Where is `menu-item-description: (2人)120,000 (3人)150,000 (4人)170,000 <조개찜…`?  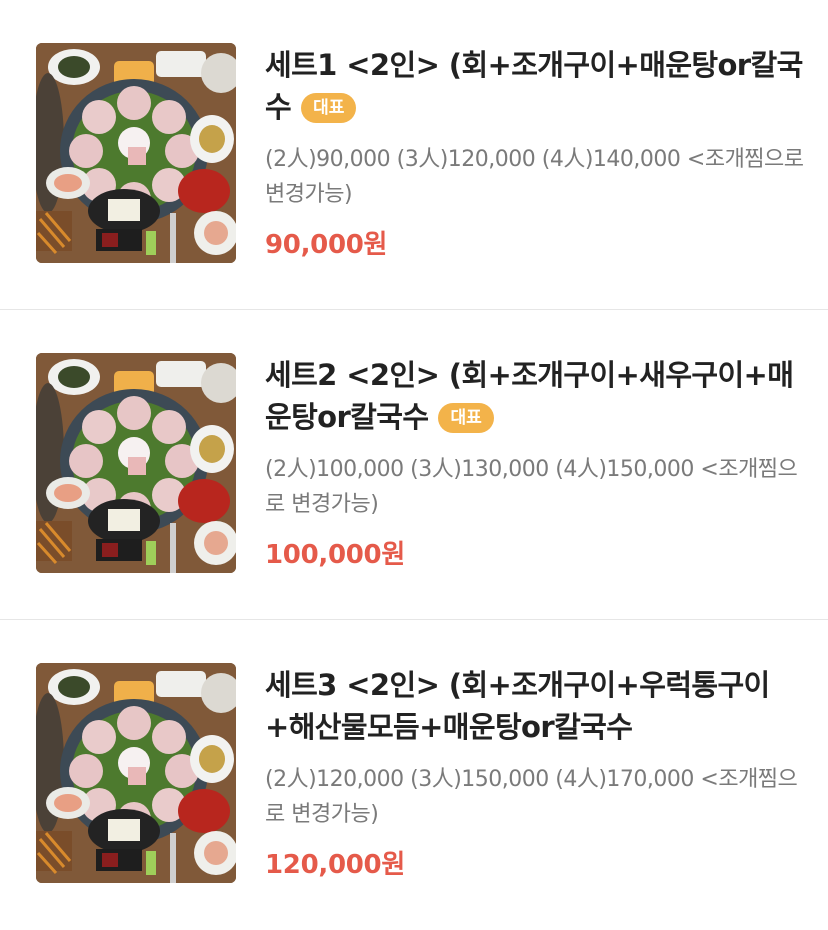
menu-item-description: (2人)120,000 (3人)150,000 (4人)170,000 <조개찜… is located at coordinates (531, 797).